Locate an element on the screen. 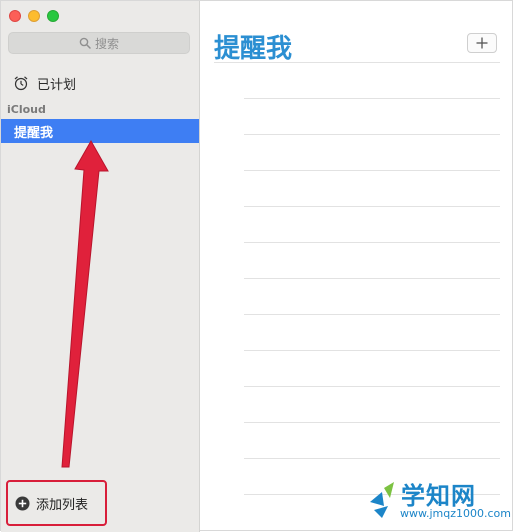 The height and width of the screenshot is (532, 513). site-watermark: 学知网 www.jmqz1000.com is located at coordinates (439, 500).